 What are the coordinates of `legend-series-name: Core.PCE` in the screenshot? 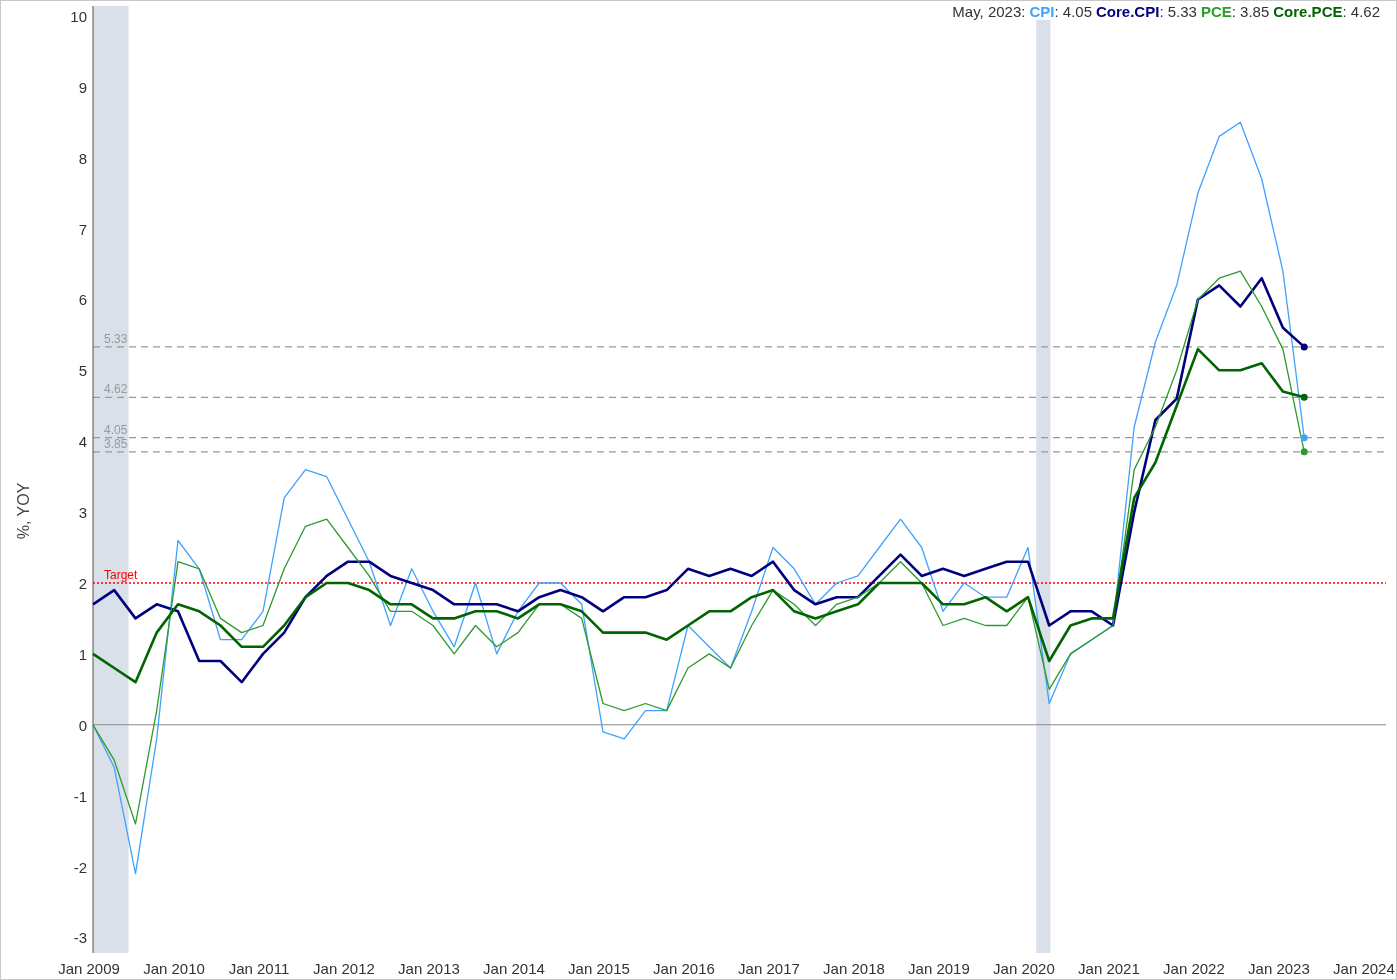 It's located at (1308, 11).